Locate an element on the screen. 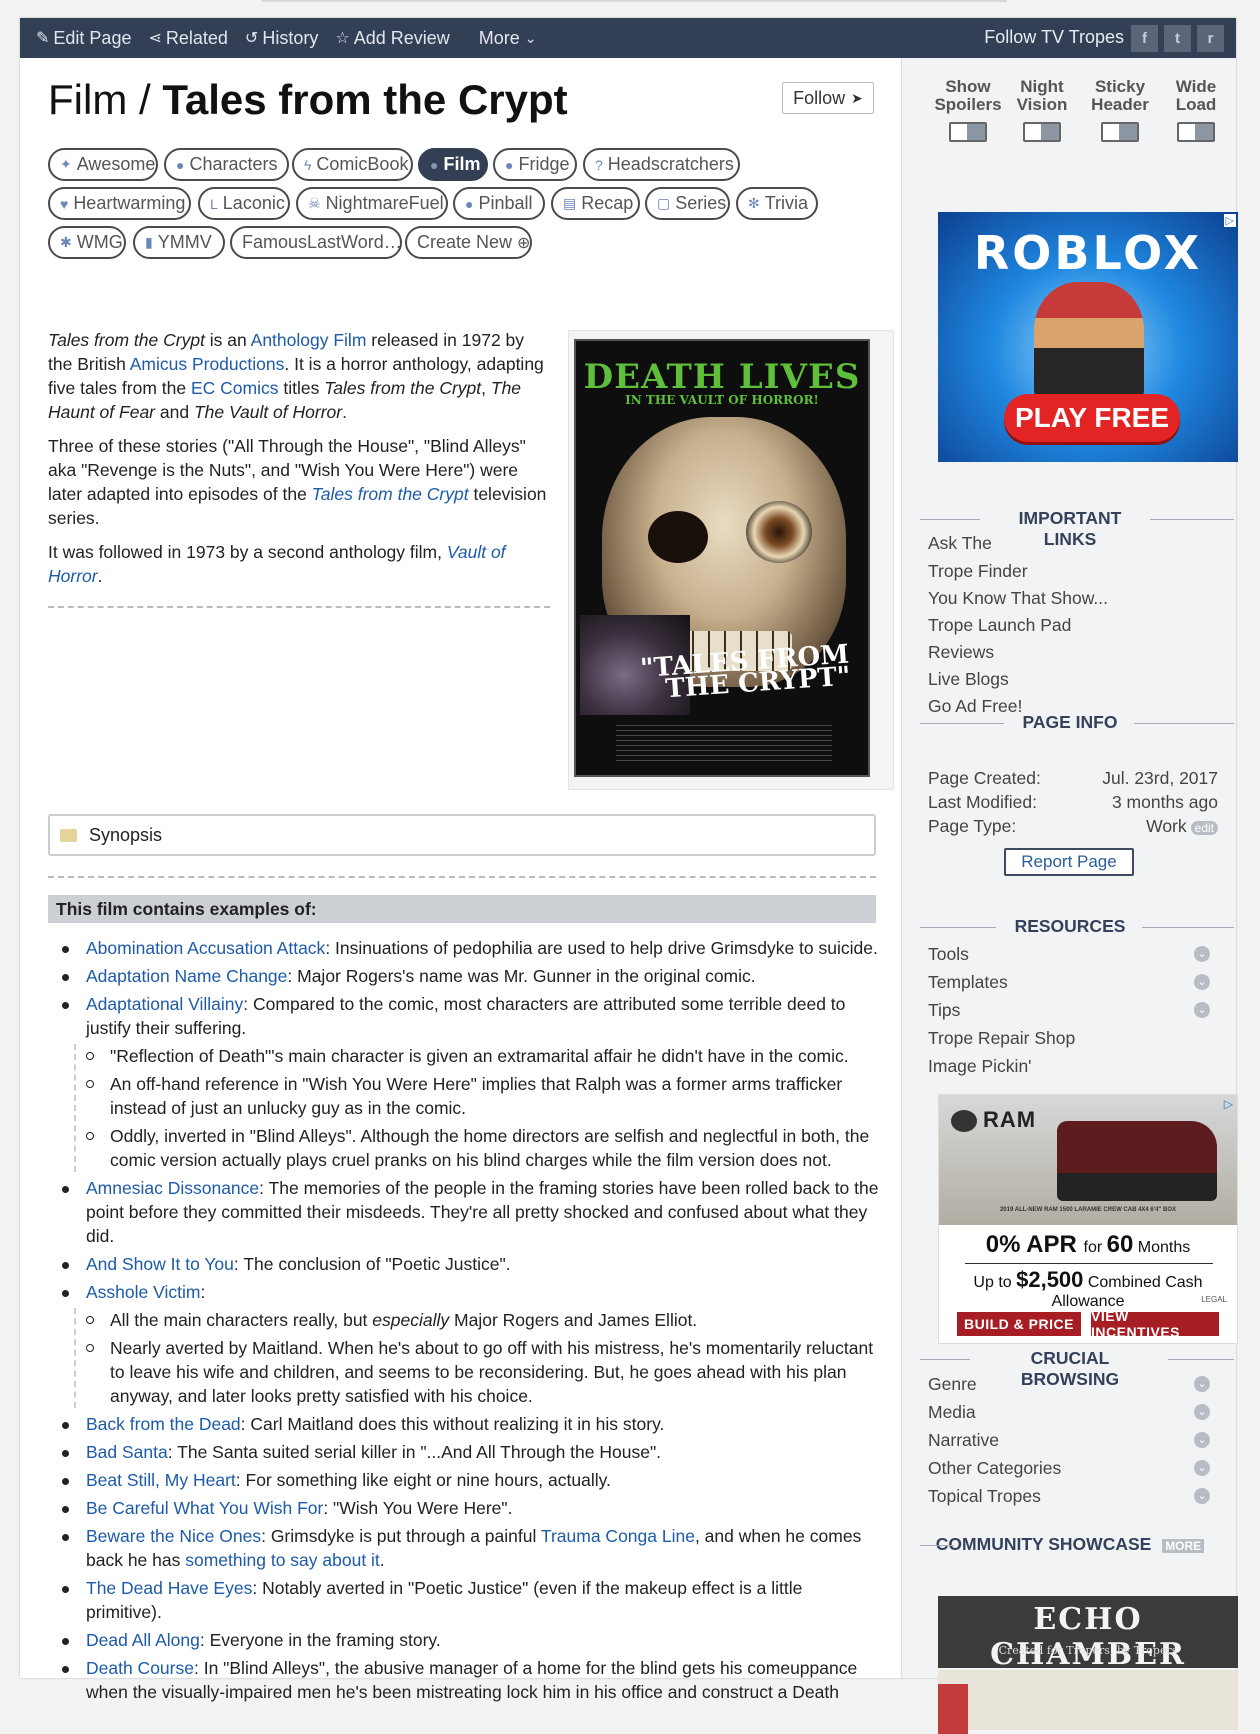 This screenshot has height=1734, width=1260. showcase-more-link: MORE is located at coordinates (1183, 1546).